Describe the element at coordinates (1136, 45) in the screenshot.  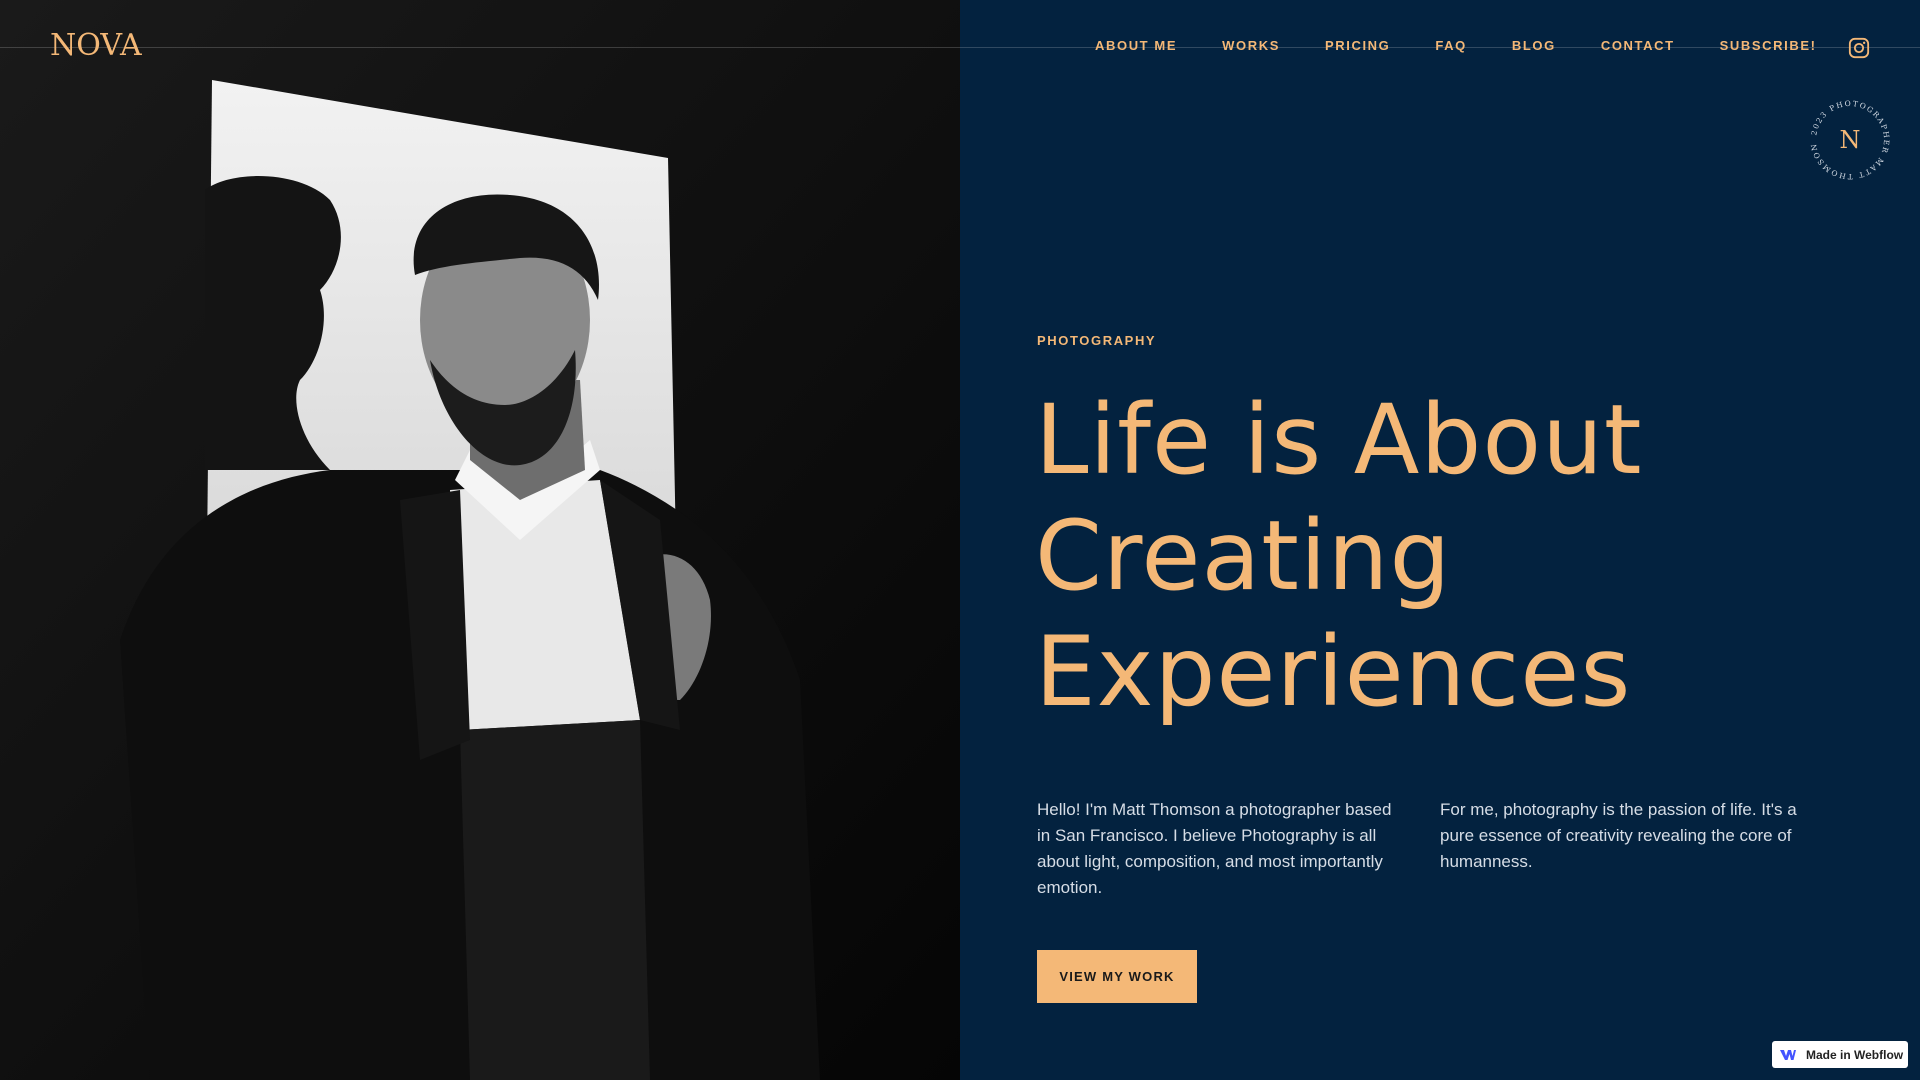
I see `nav-about-me: ABOUT ME` at that location.